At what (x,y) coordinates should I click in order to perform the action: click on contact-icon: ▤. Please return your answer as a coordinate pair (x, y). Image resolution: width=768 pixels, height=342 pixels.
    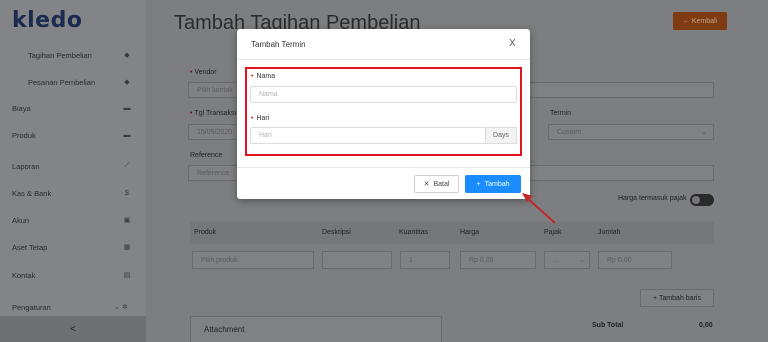
    Looking at the image, I should click on (127, 275).